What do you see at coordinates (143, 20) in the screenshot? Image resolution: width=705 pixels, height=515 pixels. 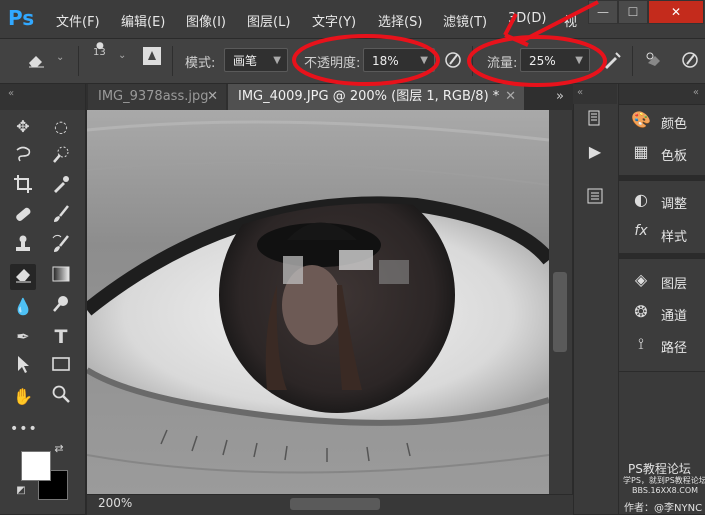 I see `menu-edit: 编辑(E)` at bounding box center [143, 20].